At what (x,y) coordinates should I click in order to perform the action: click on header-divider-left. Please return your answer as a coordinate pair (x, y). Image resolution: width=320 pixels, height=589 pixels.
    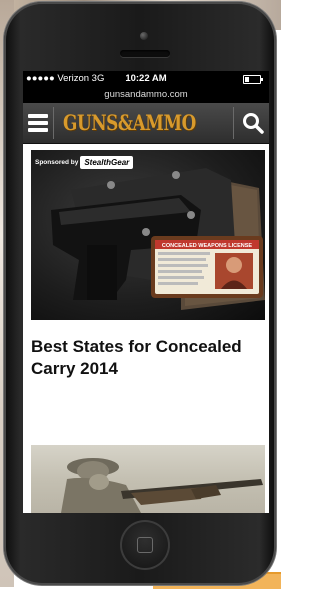
    Looking at the image, I should click on (53, 123).